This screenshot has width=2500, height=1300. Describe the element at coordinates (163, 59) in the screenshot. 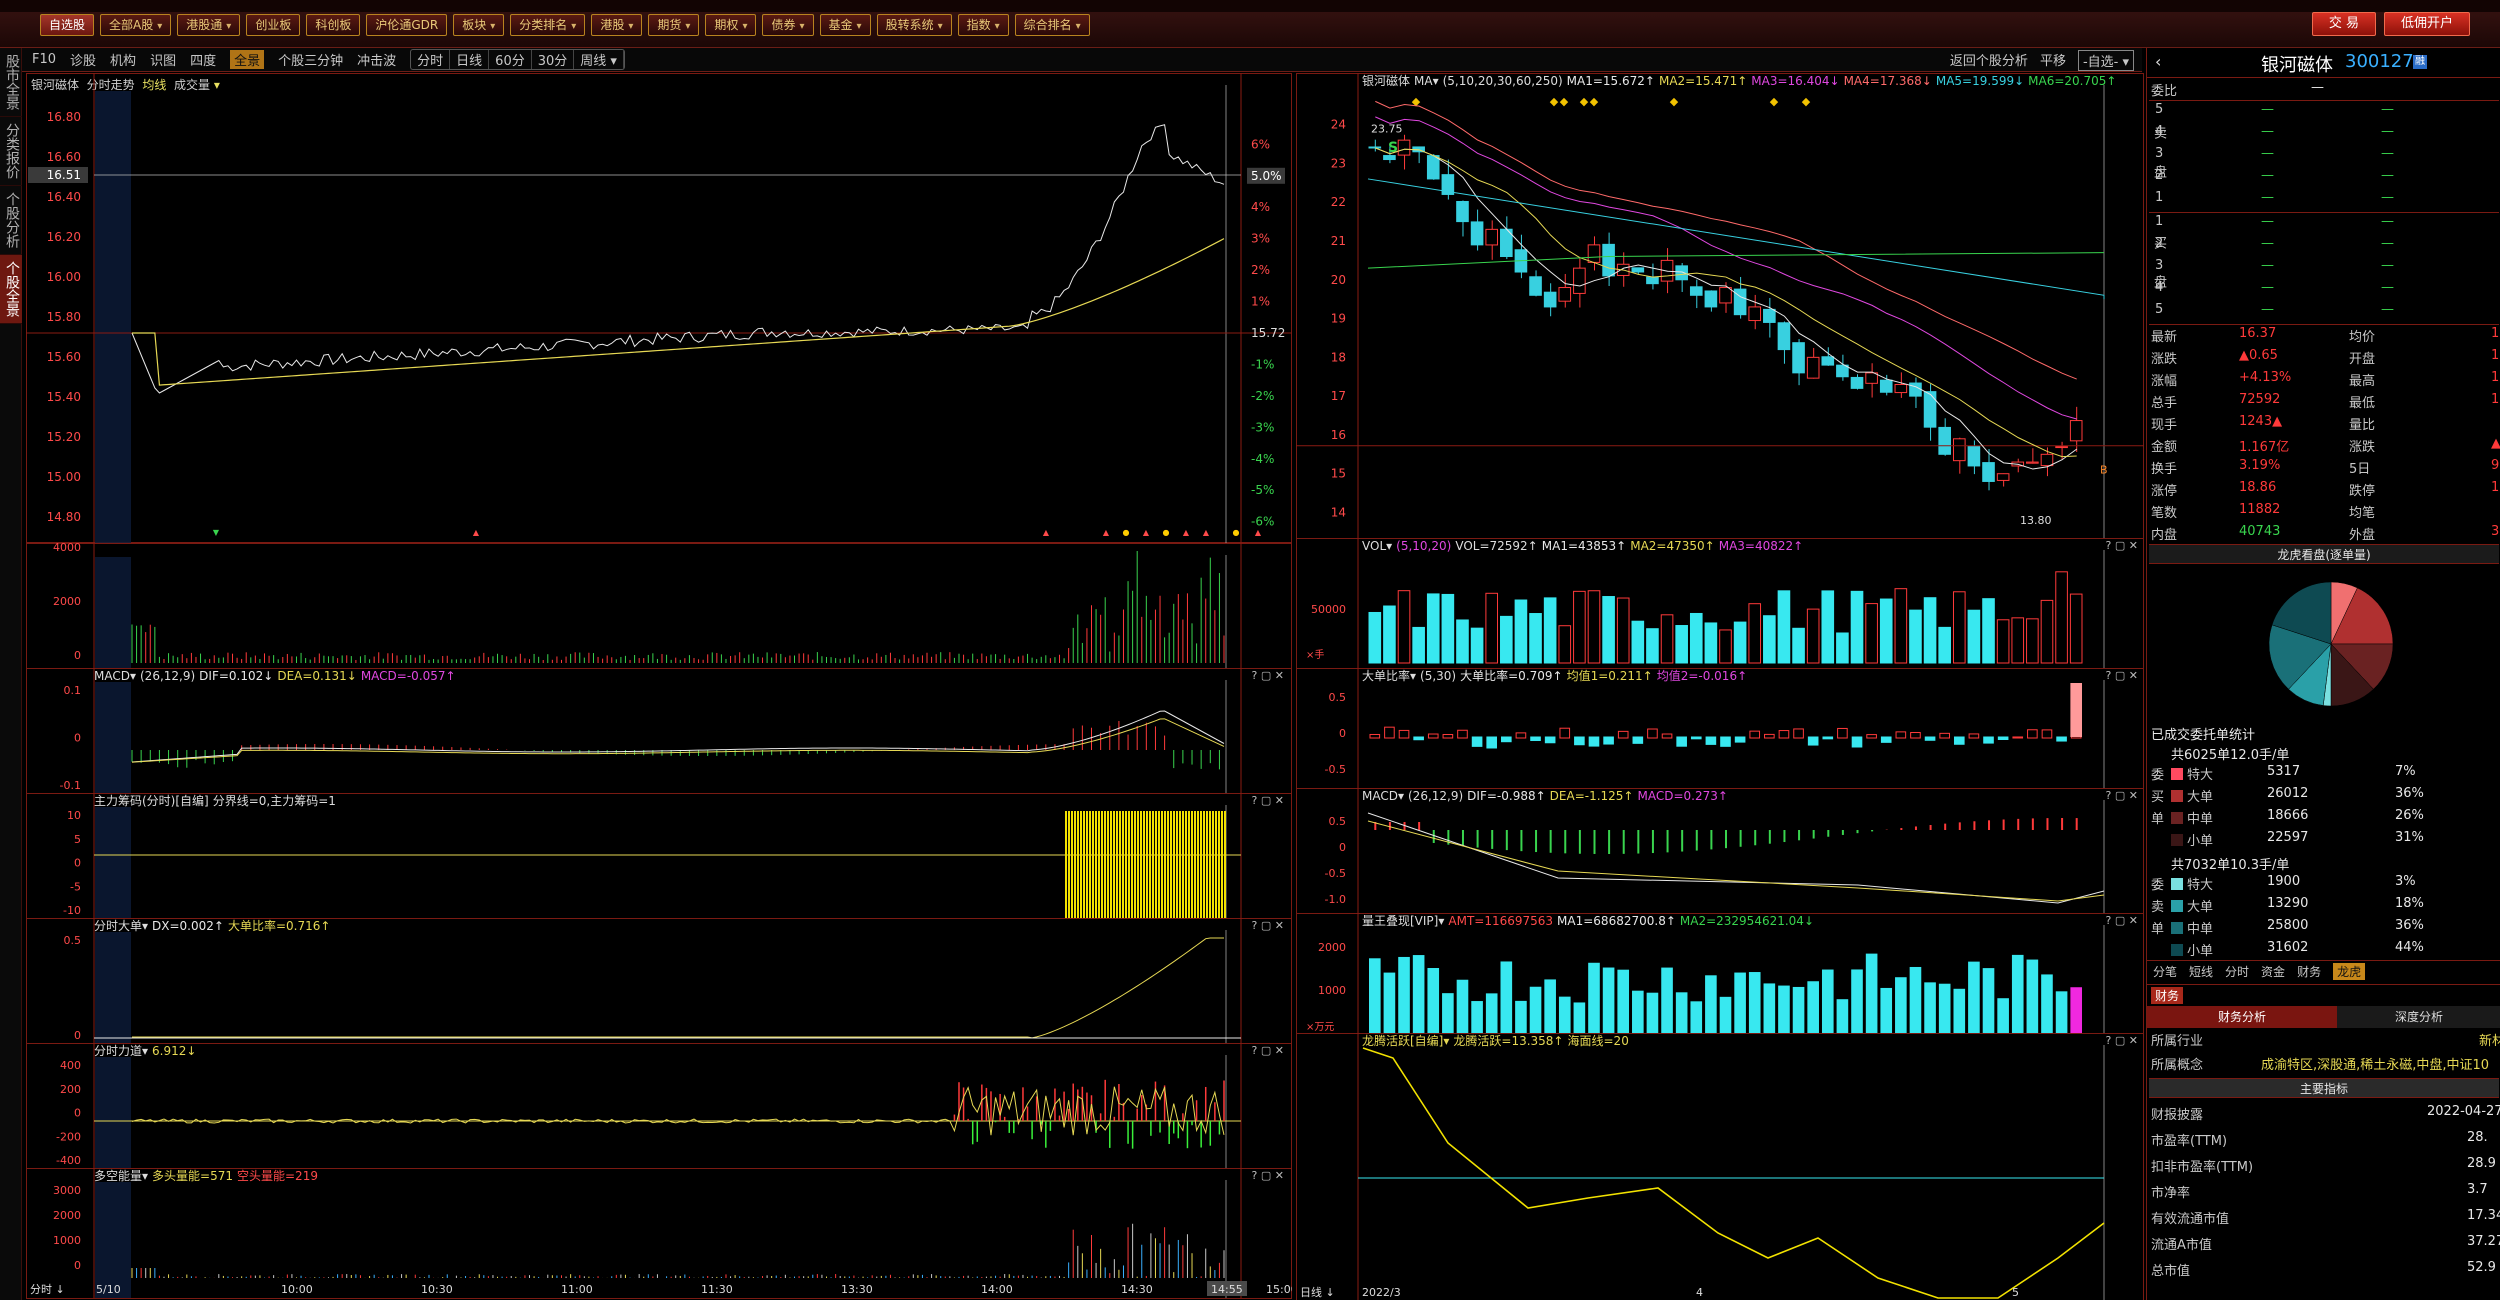

I see `toolbar-item-3: 识图` at that location.